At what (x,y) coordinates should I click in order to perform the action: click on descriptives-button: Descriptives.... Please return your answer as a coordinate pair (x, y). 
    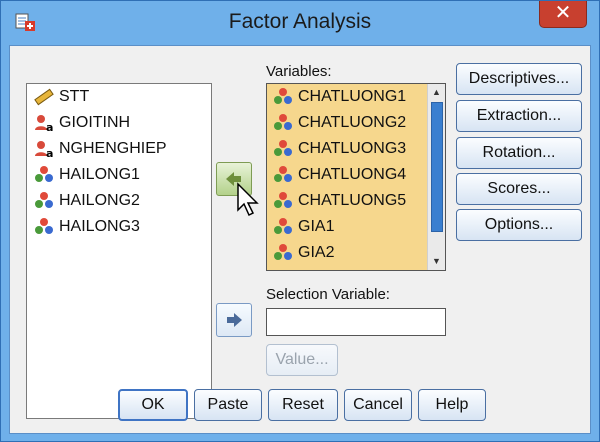
    Looking at the image, I should click on (519, 79).